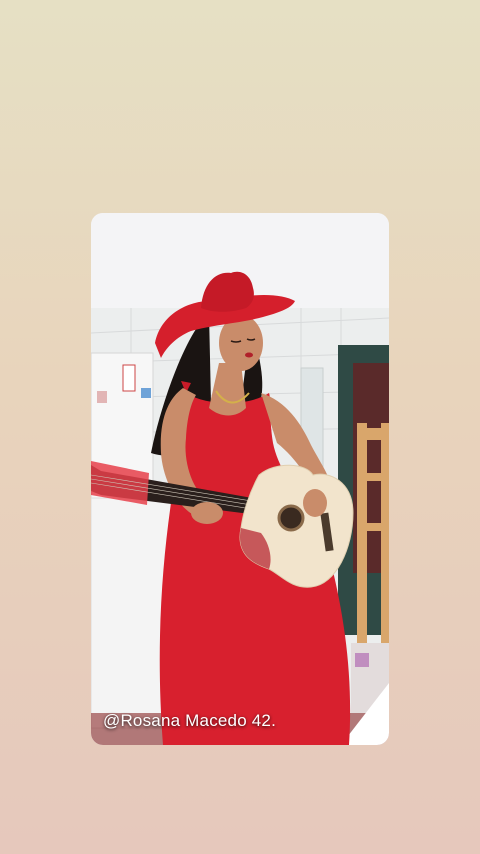 The width and height of the screenshot is (480, 854). Describe the element at coordinates (190, 720) in the screenshot. I see `creator-handle-overlay: @Rosana Macedo 42.` at that location.